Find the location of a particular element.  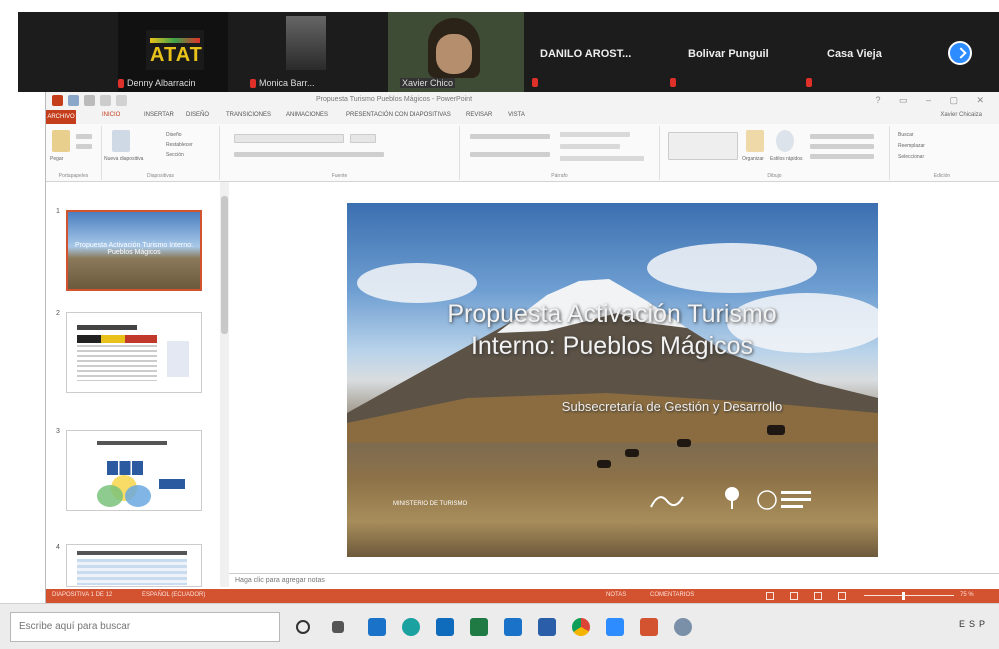

outlook-icon is located at coordinates (445, 627).